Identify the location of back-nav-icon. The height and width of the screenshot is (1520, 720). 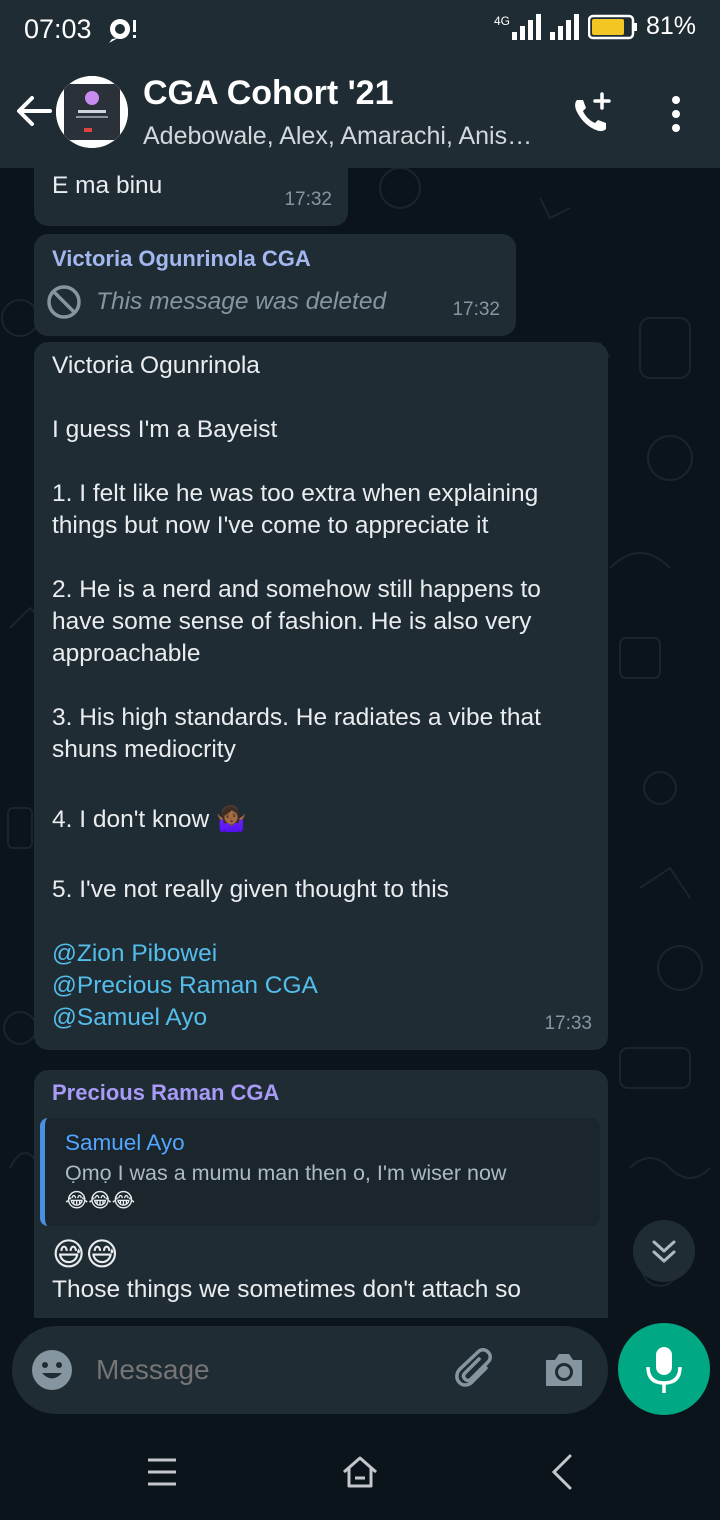
(562, 1472).